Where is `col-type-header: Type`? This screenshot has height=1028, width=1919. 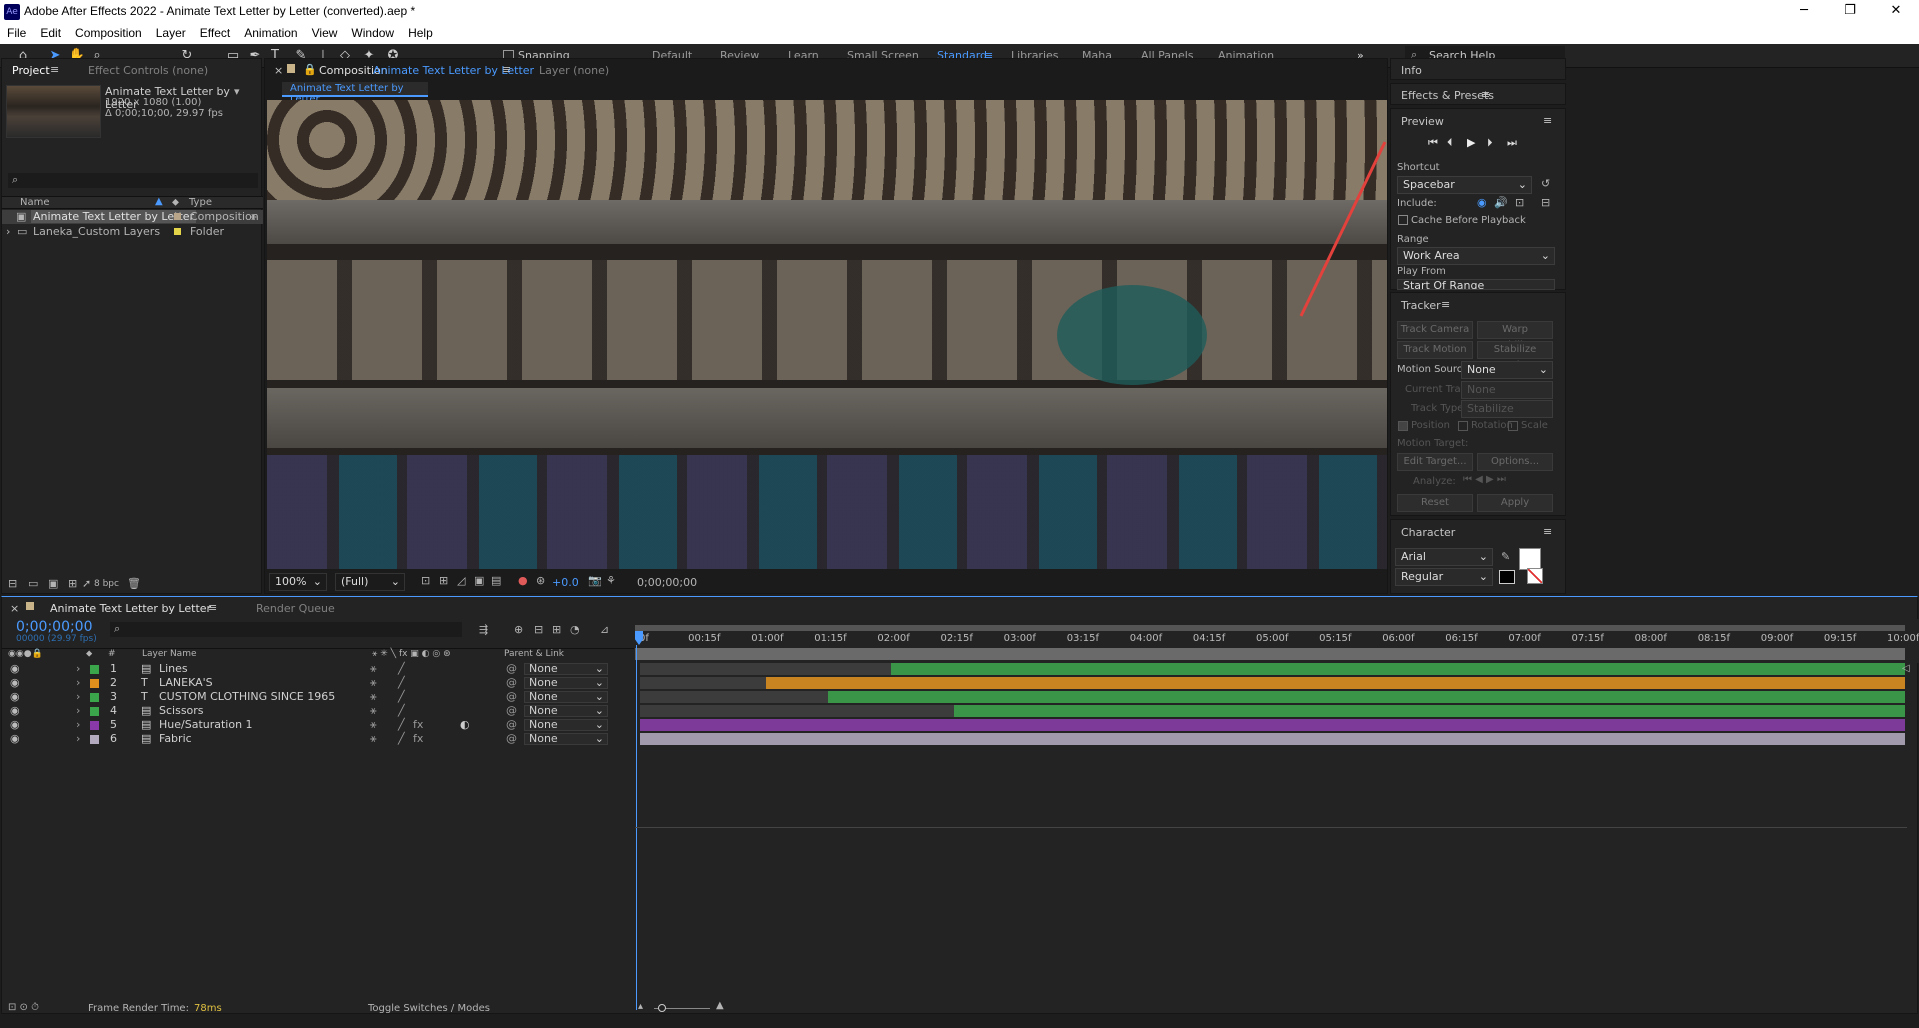 col-type-header: Type is located at coordinates (200, 202).